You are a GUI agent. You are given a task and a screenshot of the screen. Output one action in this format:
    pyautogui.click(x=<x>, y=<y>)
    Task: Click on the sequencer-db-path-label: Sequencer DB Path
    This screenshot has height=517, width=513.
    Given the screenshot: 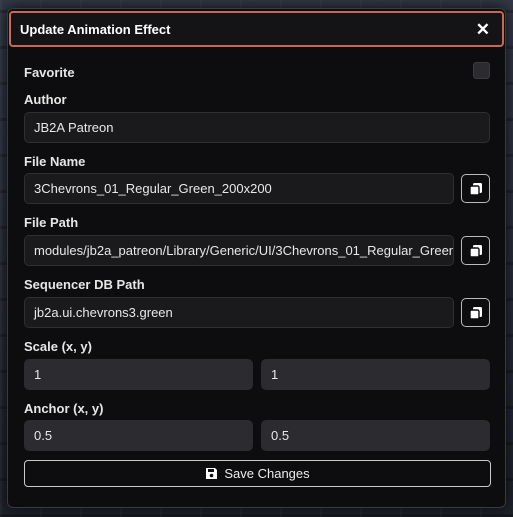 What is the action you would take?
    pyautogui.click(x=84, y=284)
    